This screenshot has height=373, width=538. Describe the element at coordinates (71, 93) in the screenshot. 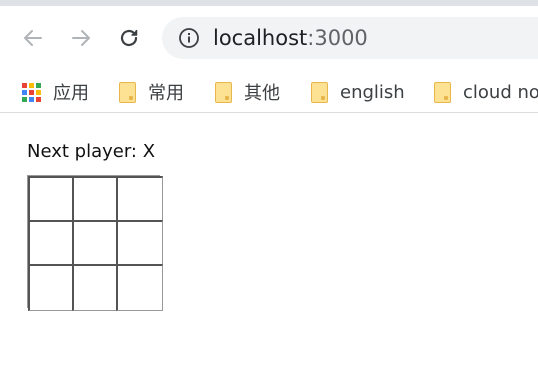

I see `bookmark-label: 应用` at that location.